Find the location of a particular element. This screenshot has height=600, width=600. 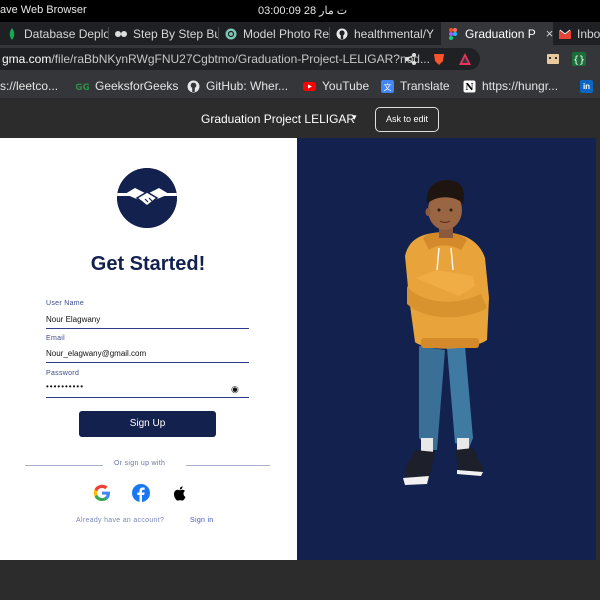

figma-icon is located at coordinates (453, 33).